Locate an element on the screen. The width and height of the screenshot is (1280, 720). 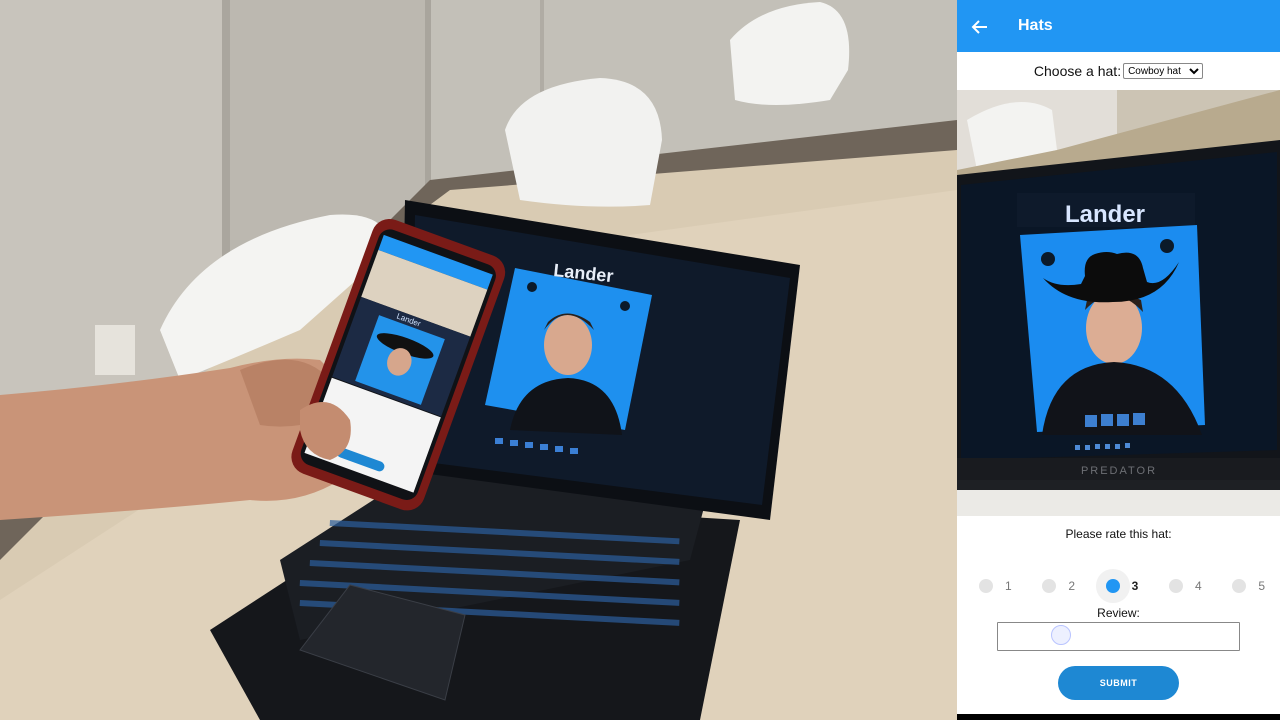
camera-preview-image: Lander PREDATOR is located at coordinates (1118, 303).